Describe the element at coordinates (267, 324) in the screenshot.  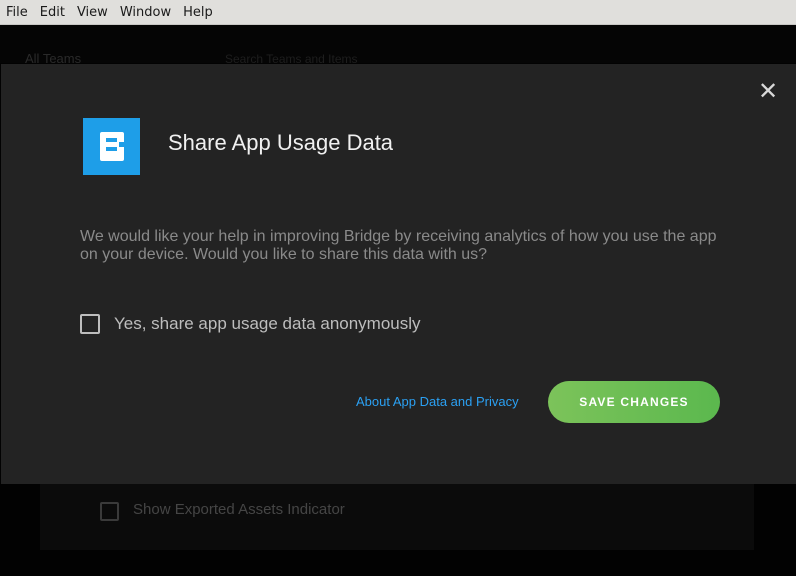
I see `share-usage-label: Yes, share app usage data anonymously` at that location.